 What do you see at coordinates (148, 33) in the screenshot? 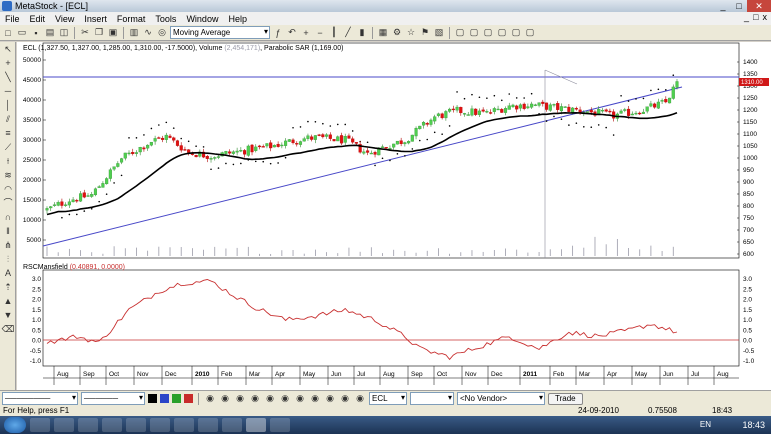
I see `indicator-icon: ∿` at bounding box center [148, 33].